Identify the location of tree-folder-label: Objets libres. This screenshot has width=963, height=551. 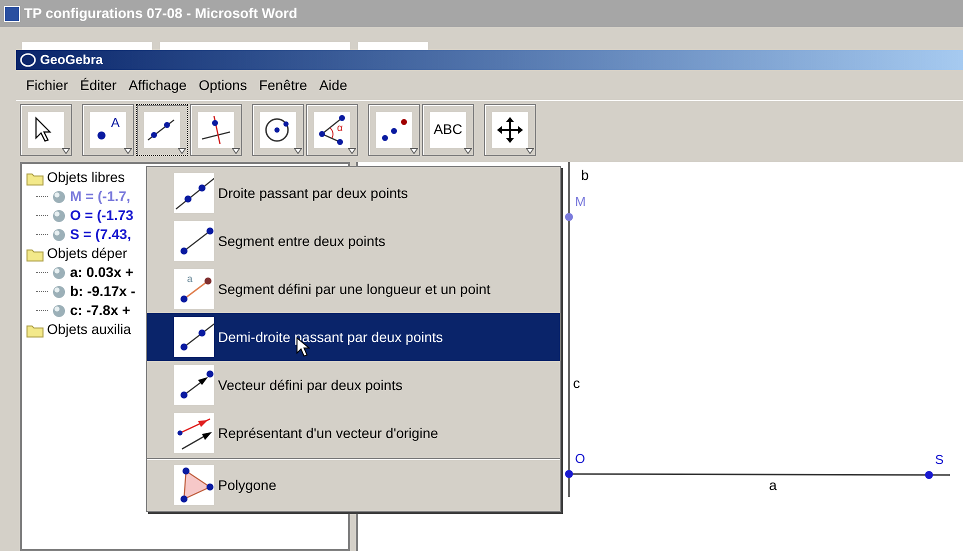
(86, 177).